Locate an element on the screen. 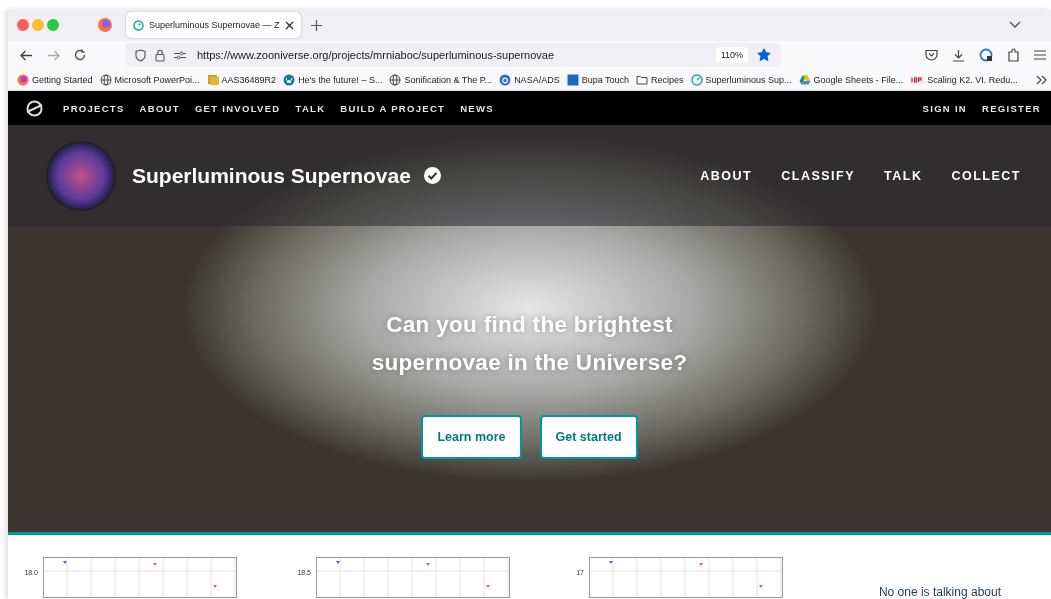 The height and width of the screenshot is (599, 1051). new-tab-icon is located at coordinates (316, 25).